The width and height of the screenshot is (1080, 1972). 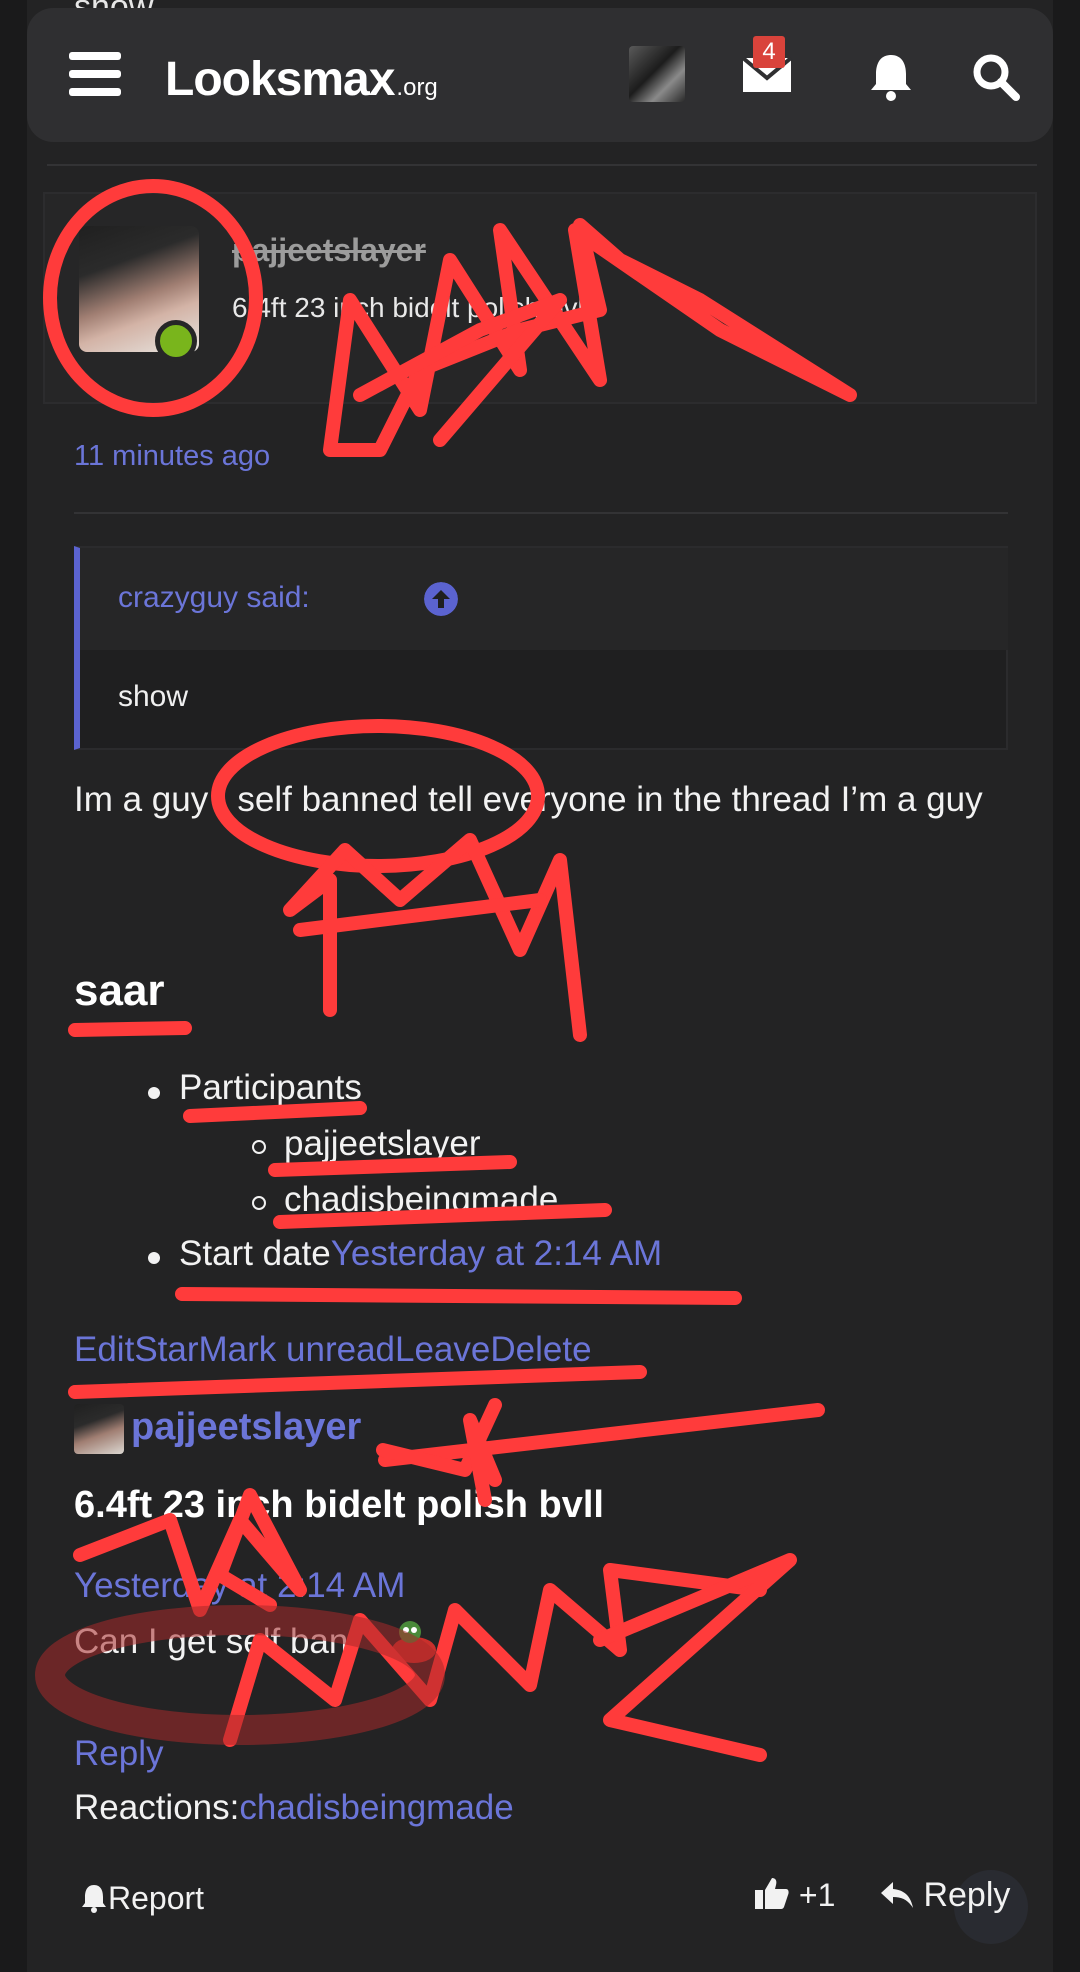 I want to click on message-text: Can I get self ban, so click(x=211, y=1641).